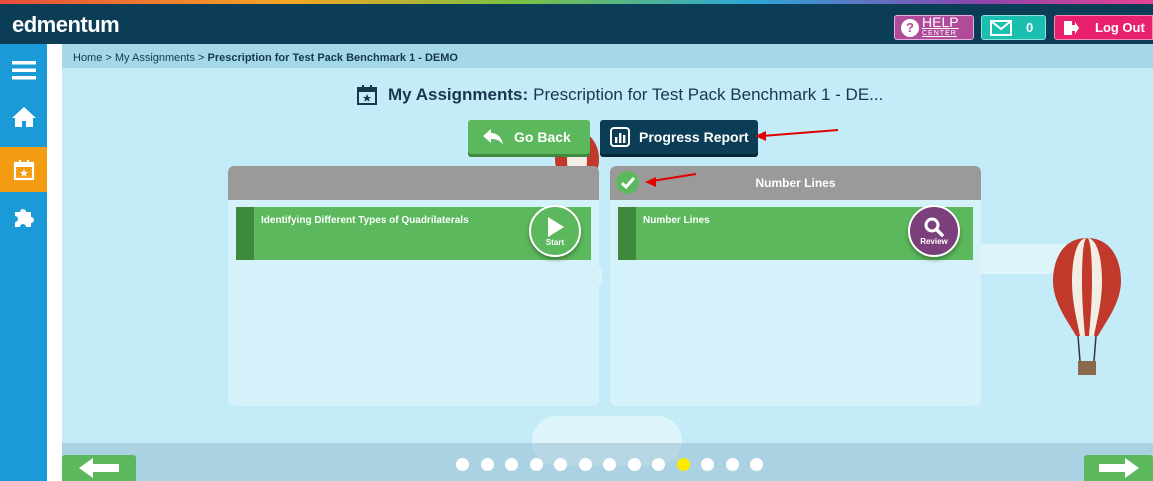  Describe the element at coordinates (1120, 27) in the screenshot. I see `logout-label: Log Out` at that location.